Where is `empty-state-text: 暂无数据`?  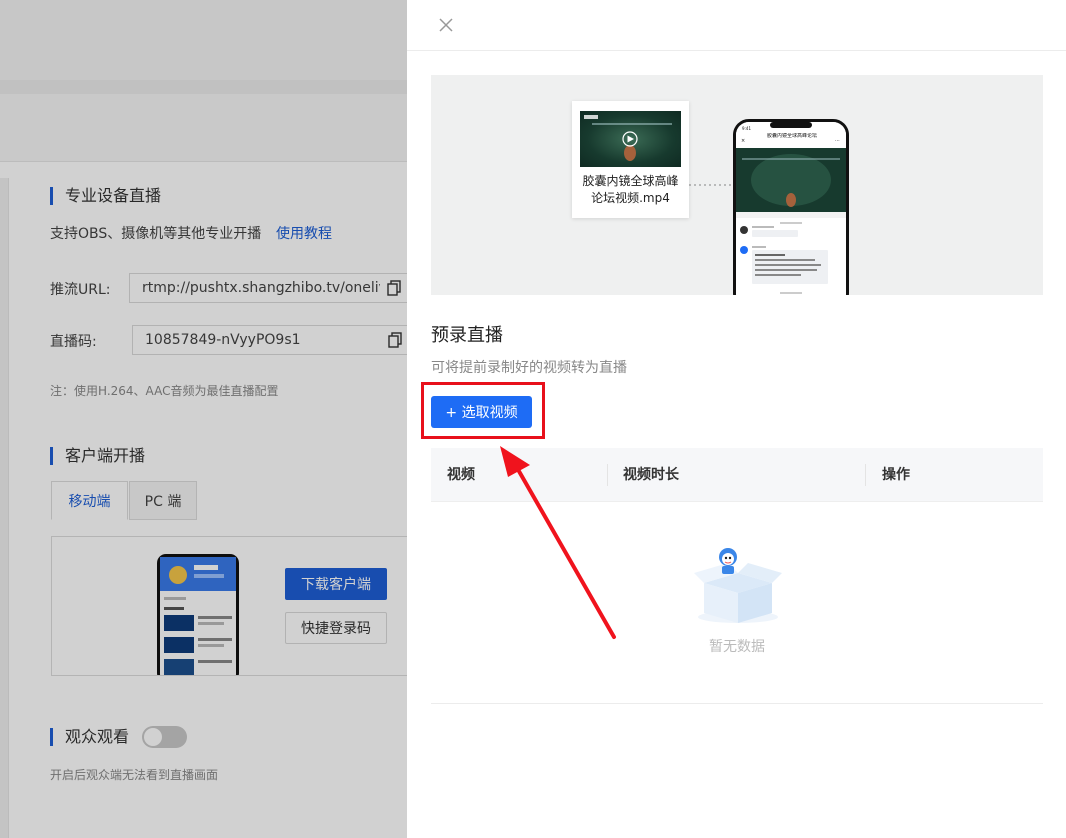
empty-state-text: 暂无数据 is located at coordinates (737, 647).